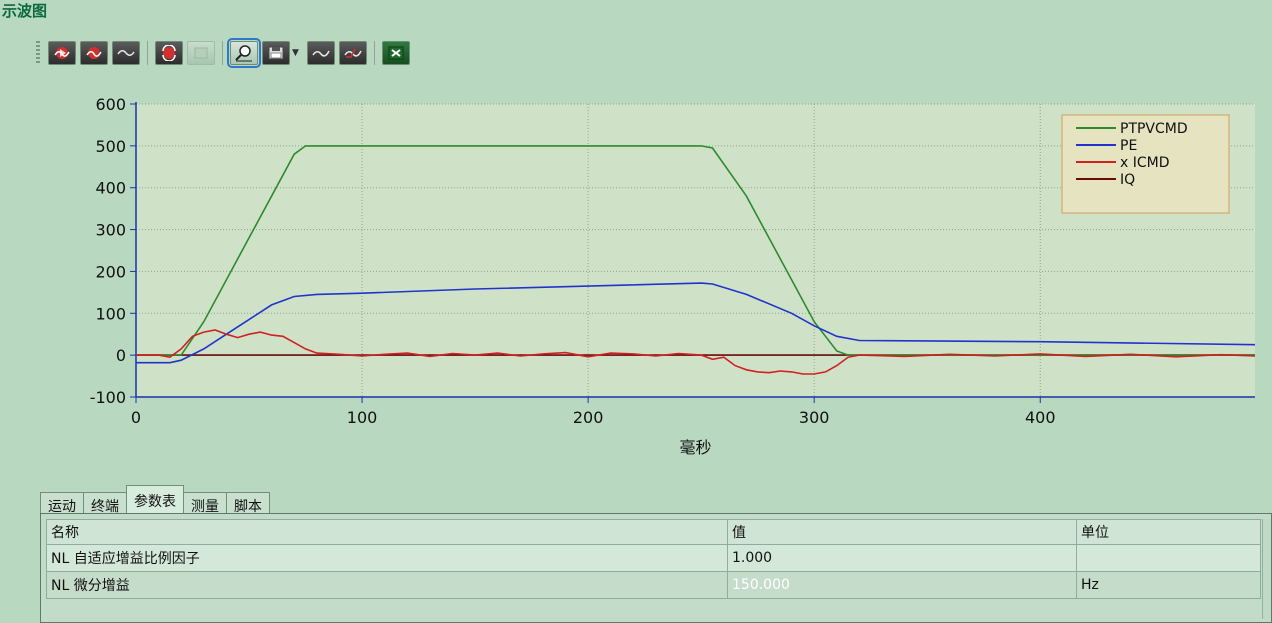 This screenshot has height=623, width=1272. What do you see at coordinates (1145, 163) in the screenshot?
I see `legend-label: x ICMD` at bounding box center [1145, 163].